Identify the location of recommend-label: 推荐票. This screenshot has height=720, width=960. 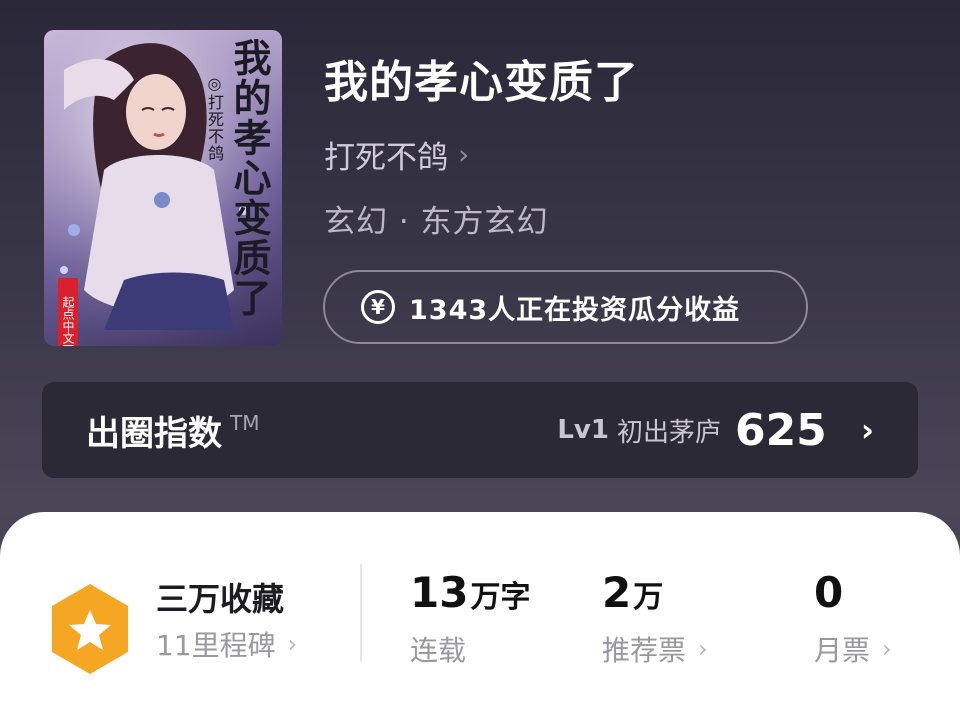
(644, 650).